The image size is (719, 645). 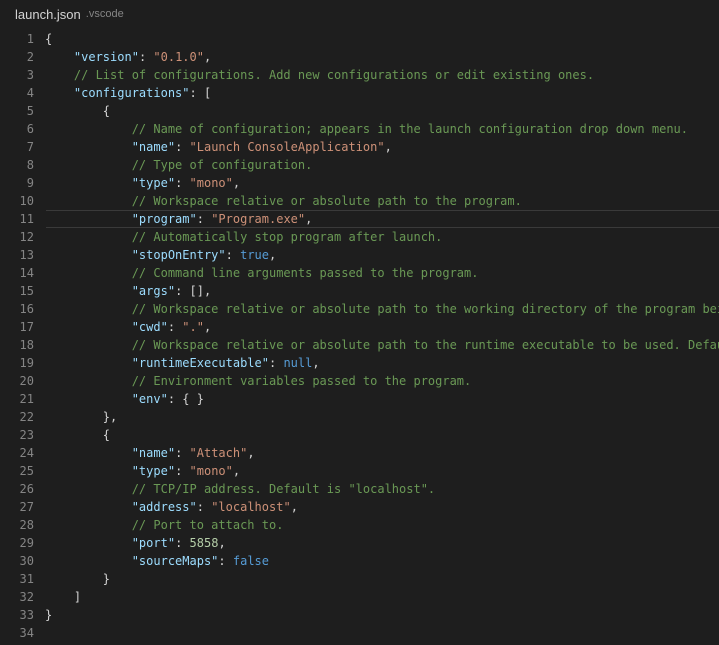 What do you see at coordinates (30, 165) in the screenshot?
I see `line-number: 8` at bounding box center [30, 165].